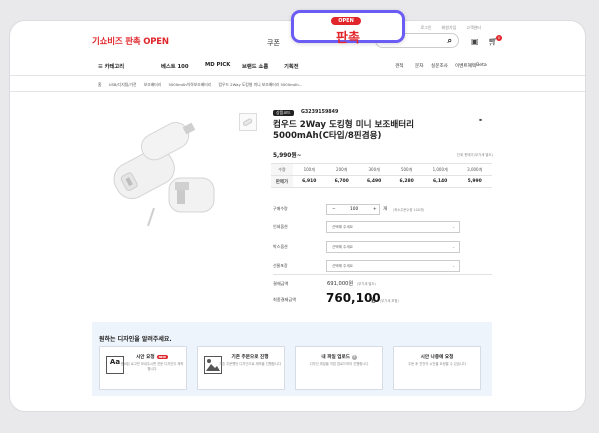 The image size is (599, 433). I want to click on design-card-title: 시안 요청 NEW, so click(152, 357).